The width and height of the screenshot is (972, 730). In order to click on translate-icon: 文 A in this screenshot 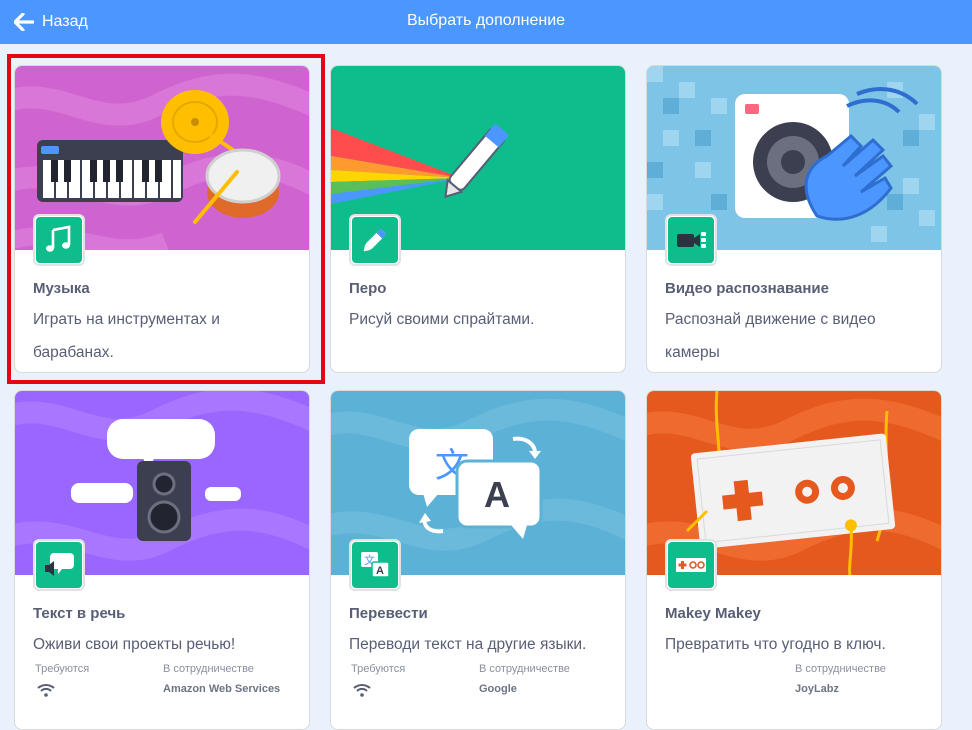, I will do `click(375, 565)`.